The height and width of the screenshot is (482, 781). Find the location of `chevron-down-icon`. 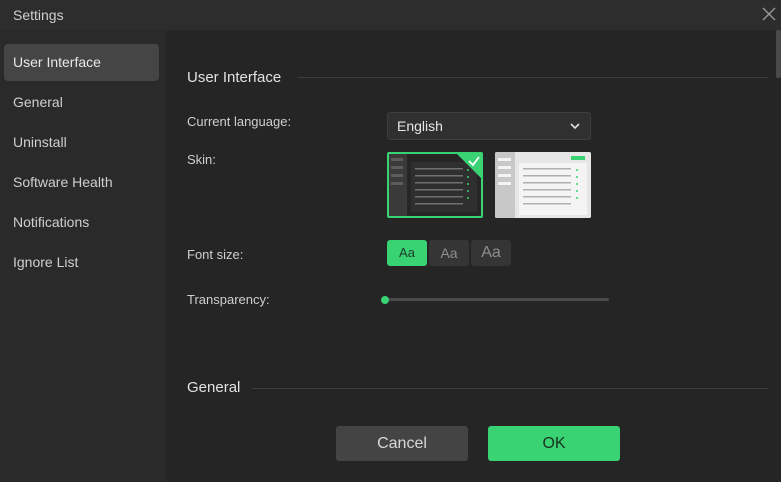

chevron-down-icon is located at coordinates (575, 126).